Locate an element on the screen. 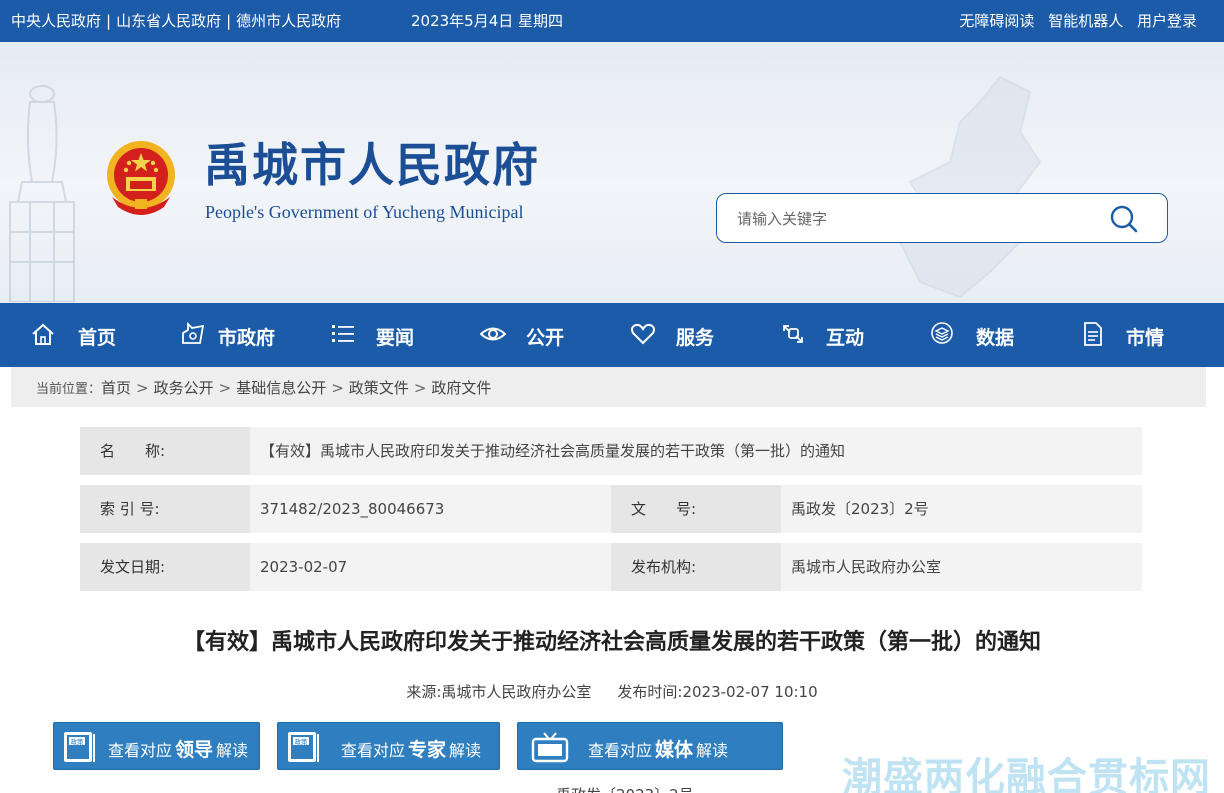 The image size is (1224, 793). media-interpretation-button: 查看对应 媒体 解读 is located at coordinates (650, 746).